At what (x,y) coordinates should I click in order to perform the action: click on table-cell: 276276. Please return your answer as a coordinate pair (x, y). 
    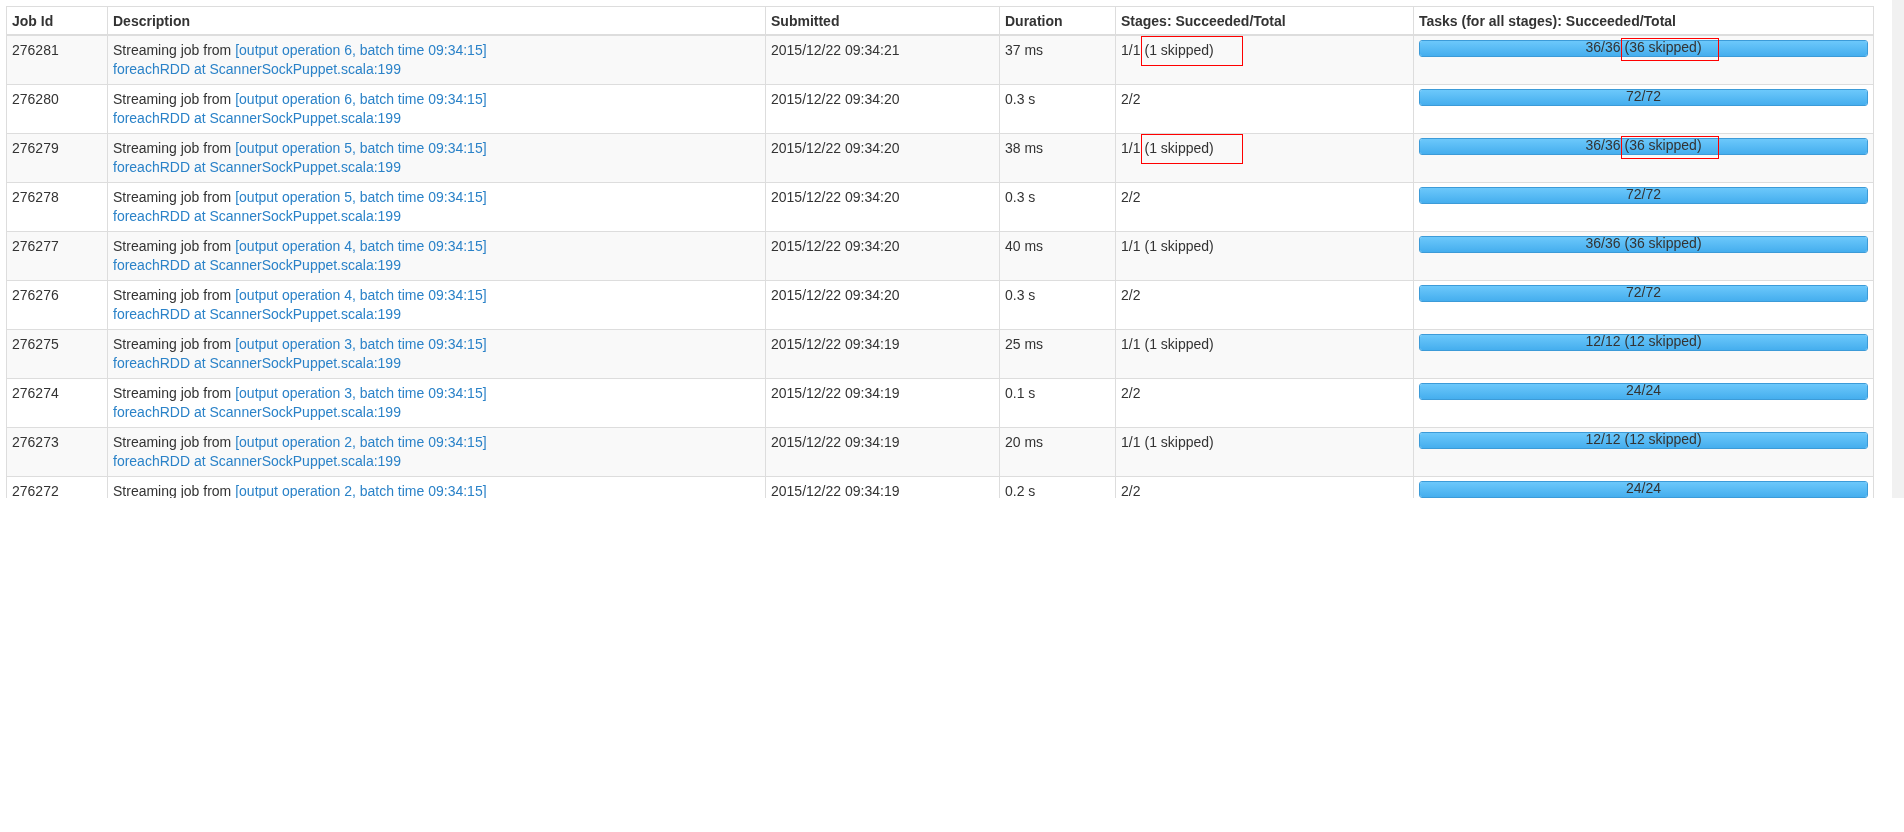
    Looking at the image, I should click on (57, 305).